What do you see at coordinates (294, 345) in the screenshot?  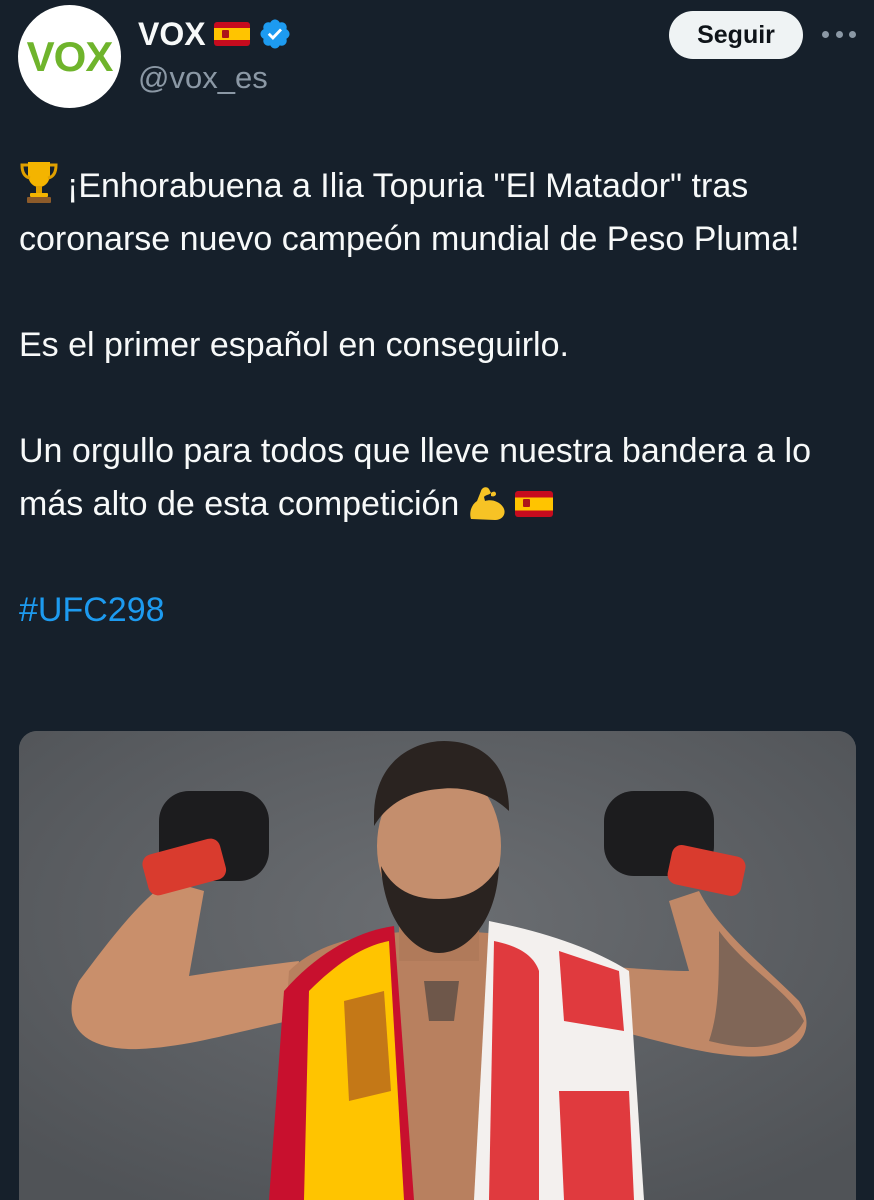 I see `tweet-paragraph-2: Es el primer español en conseguirlo.` at bounding box center [294, 345].